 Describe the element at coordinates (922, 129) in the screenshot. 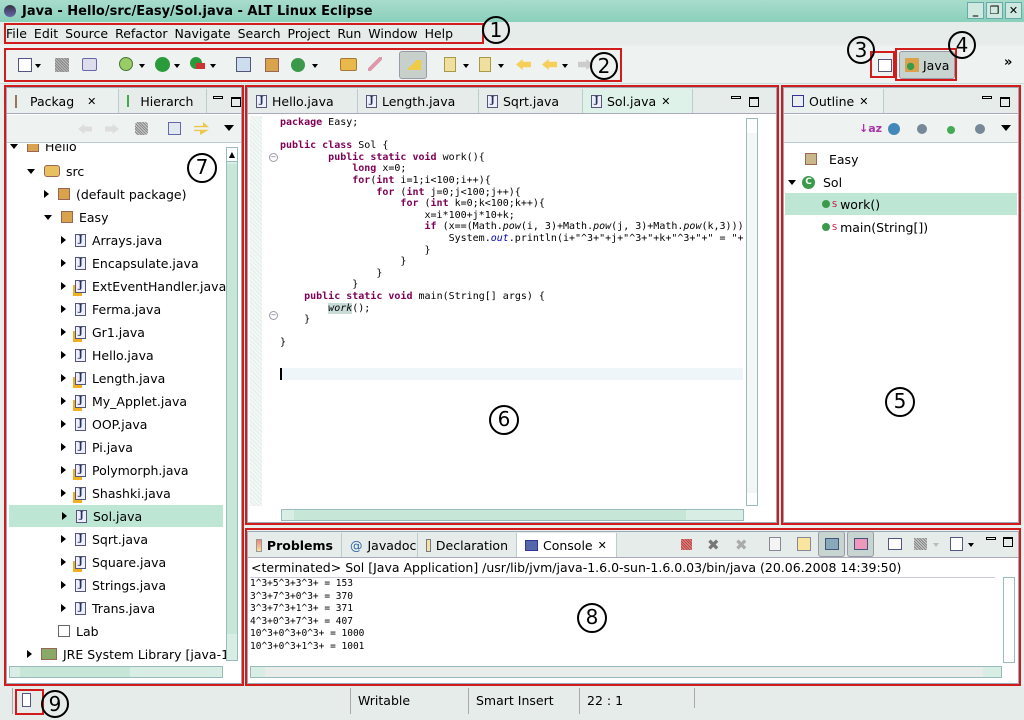

I see `hide-static-icon` at that location.